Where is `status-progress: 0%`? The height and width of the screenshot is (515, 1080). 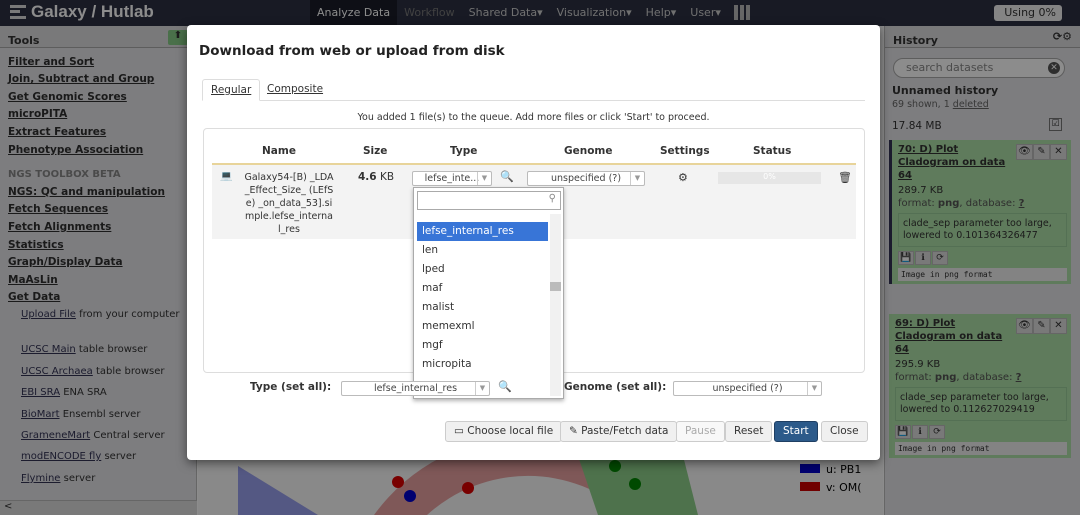
status-progress: 0% is located at coordinates (769, 178).